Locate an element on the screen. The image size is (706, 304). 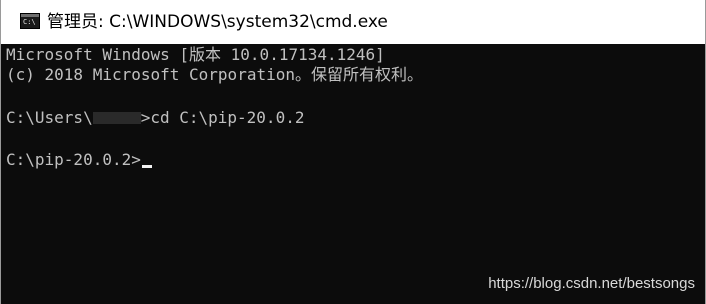
cmd-console-icon: C:\ is located at coordinates (30, 21).